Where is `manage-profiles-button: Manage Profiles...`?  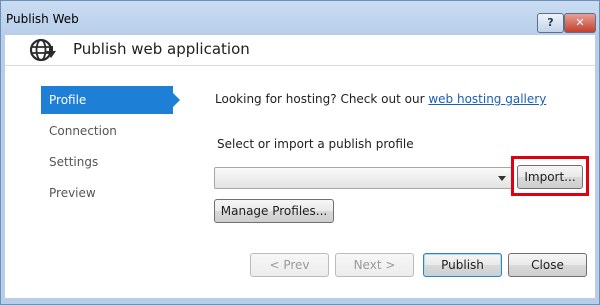
manage-profiles-button: Manage Profiles... is located at coordinates (274, 211).